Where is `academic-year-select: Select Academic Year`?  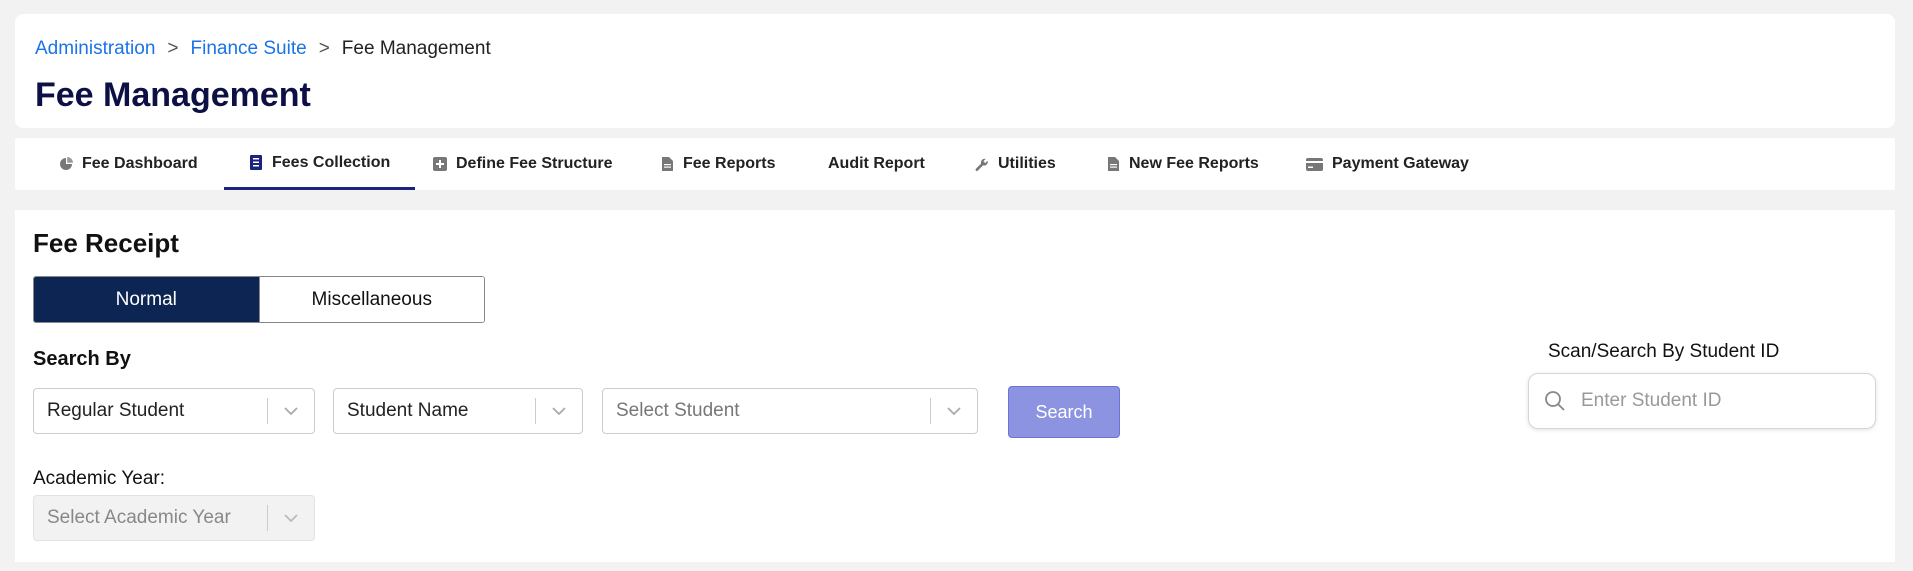
academic-year-select: Select Academic Year is located at coordinates (174, 518).